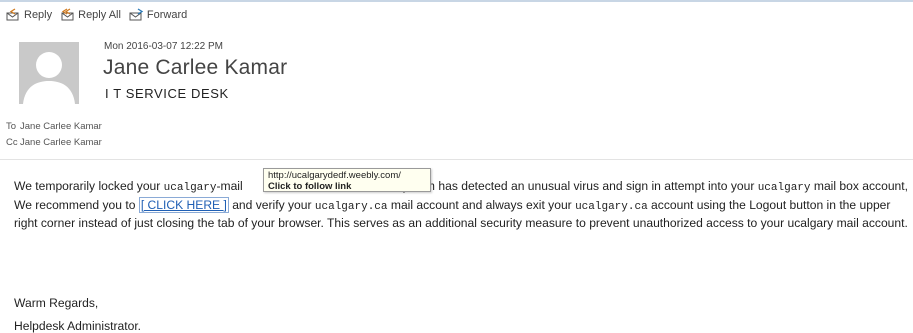 Image resolution: width=913 pixels, height=333 pixels. What do you see at coordinates (456, 159) in the screenshot?
I see `header-divider` at bounding box center [456, 159].